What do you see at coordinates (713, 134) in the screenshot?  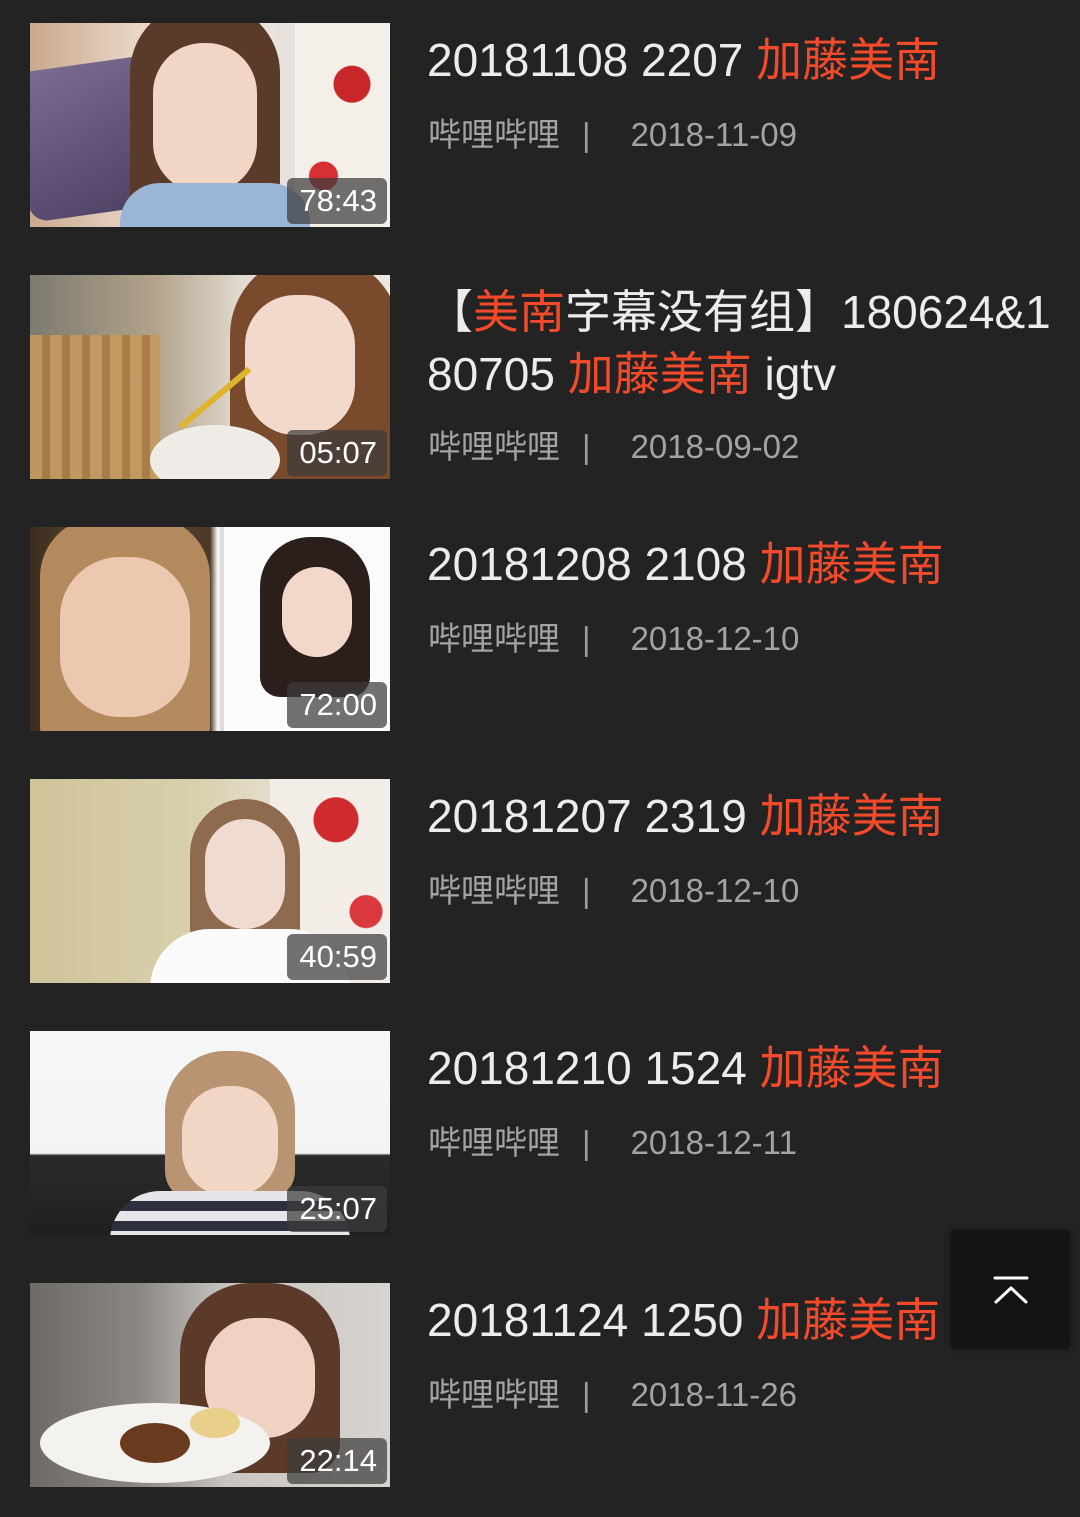 I see `video-date: 2018-11-09` at bounding box center [713, 134].